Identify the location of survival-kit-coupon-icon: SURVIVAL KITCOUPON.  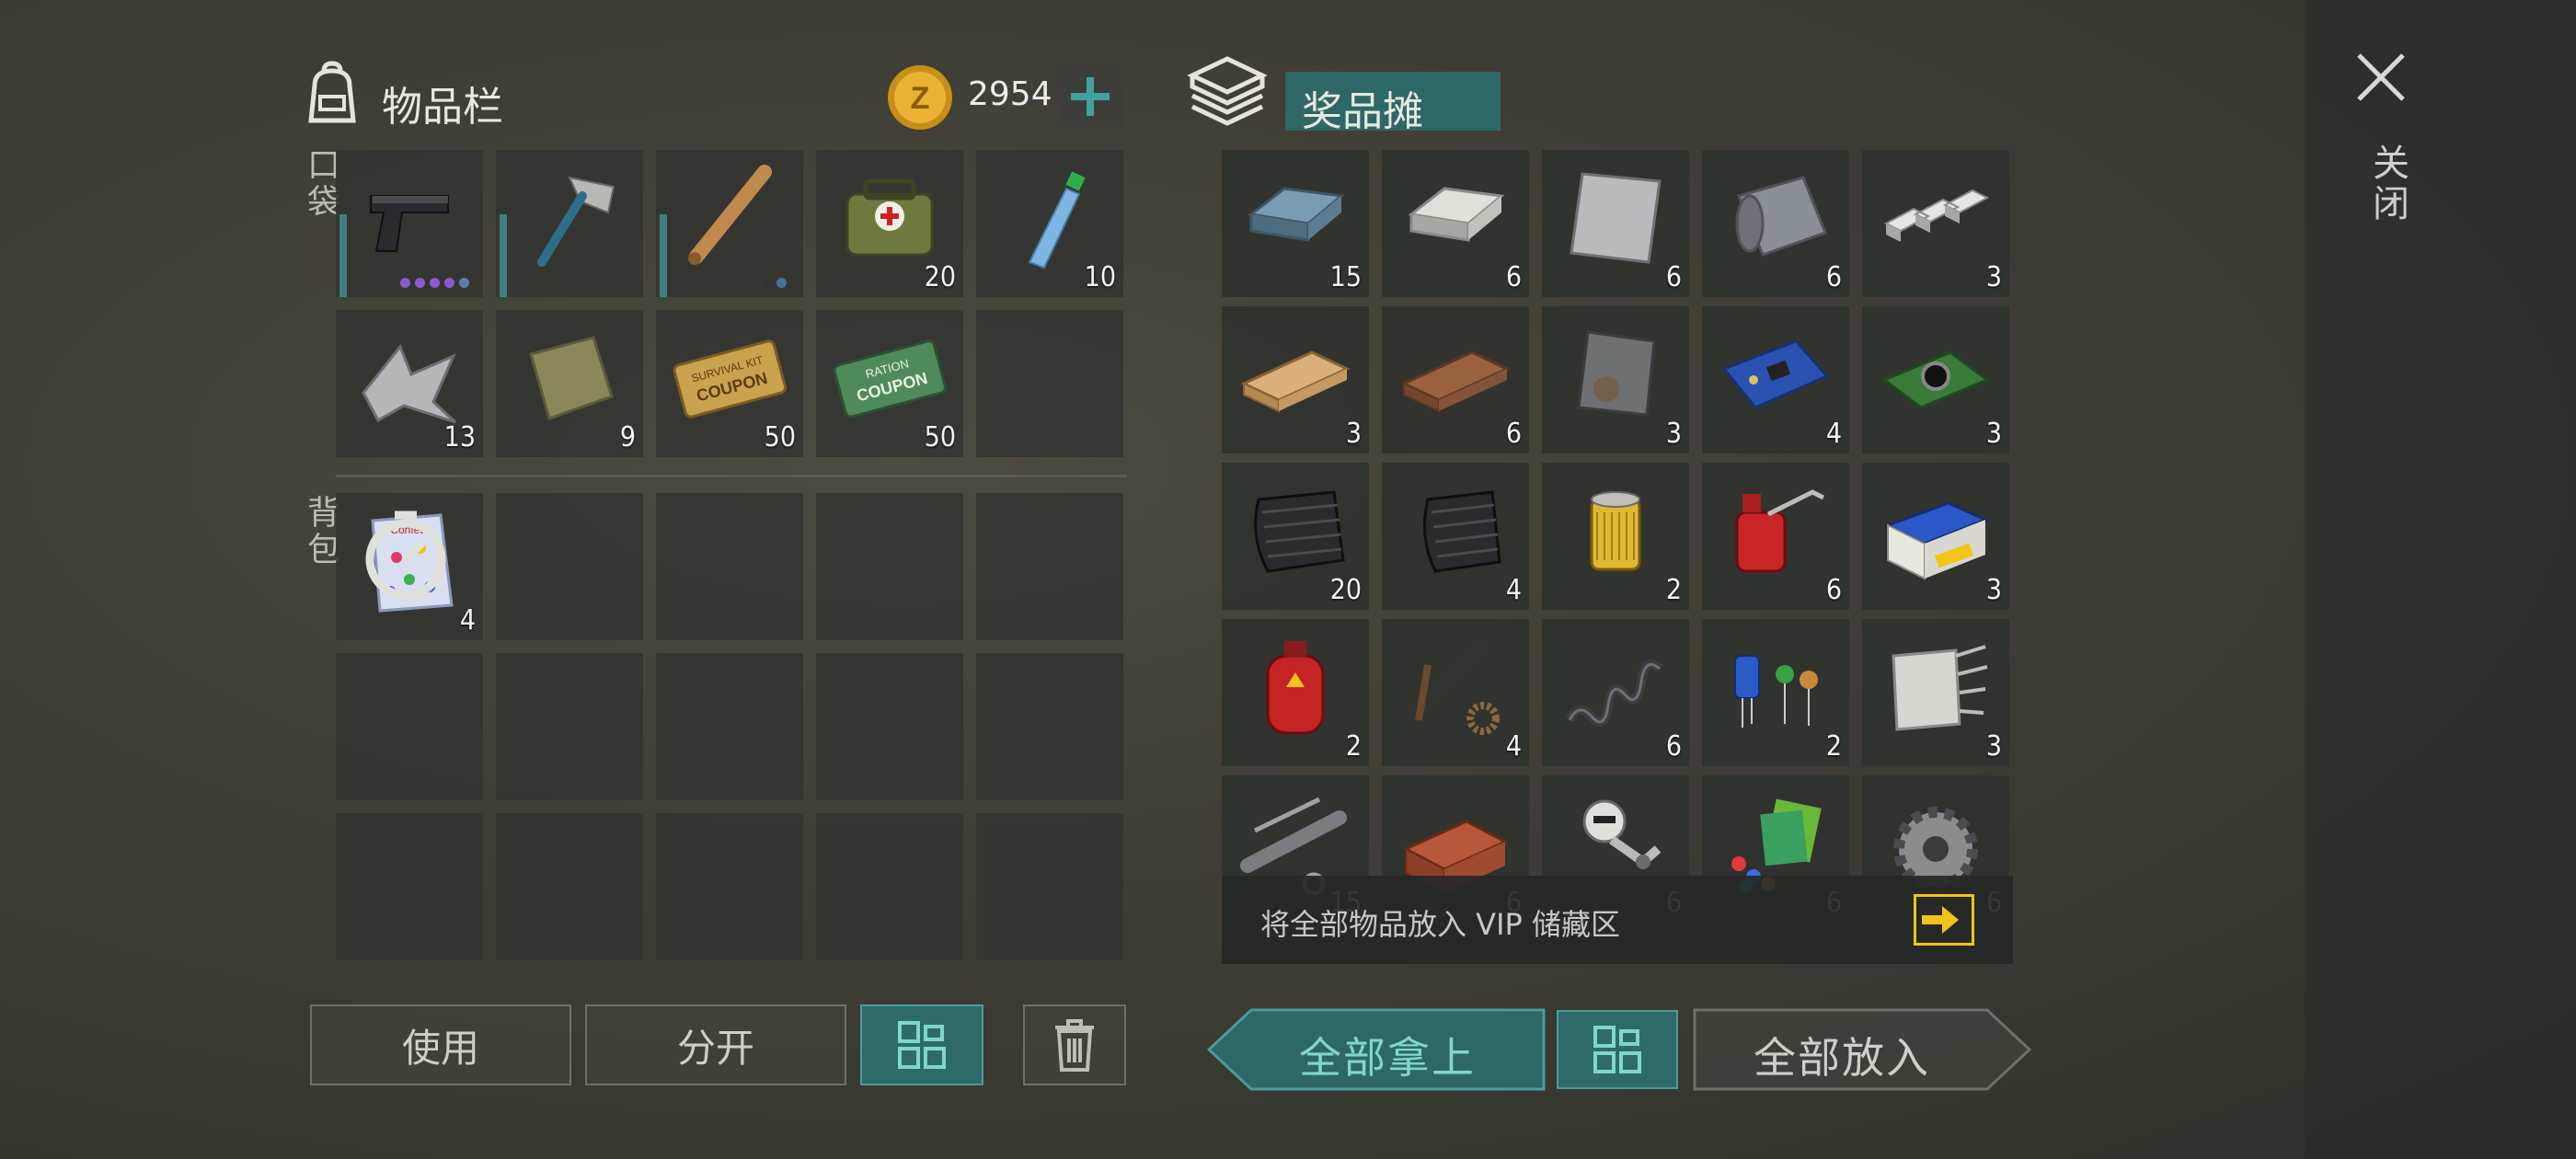
(730, 379).